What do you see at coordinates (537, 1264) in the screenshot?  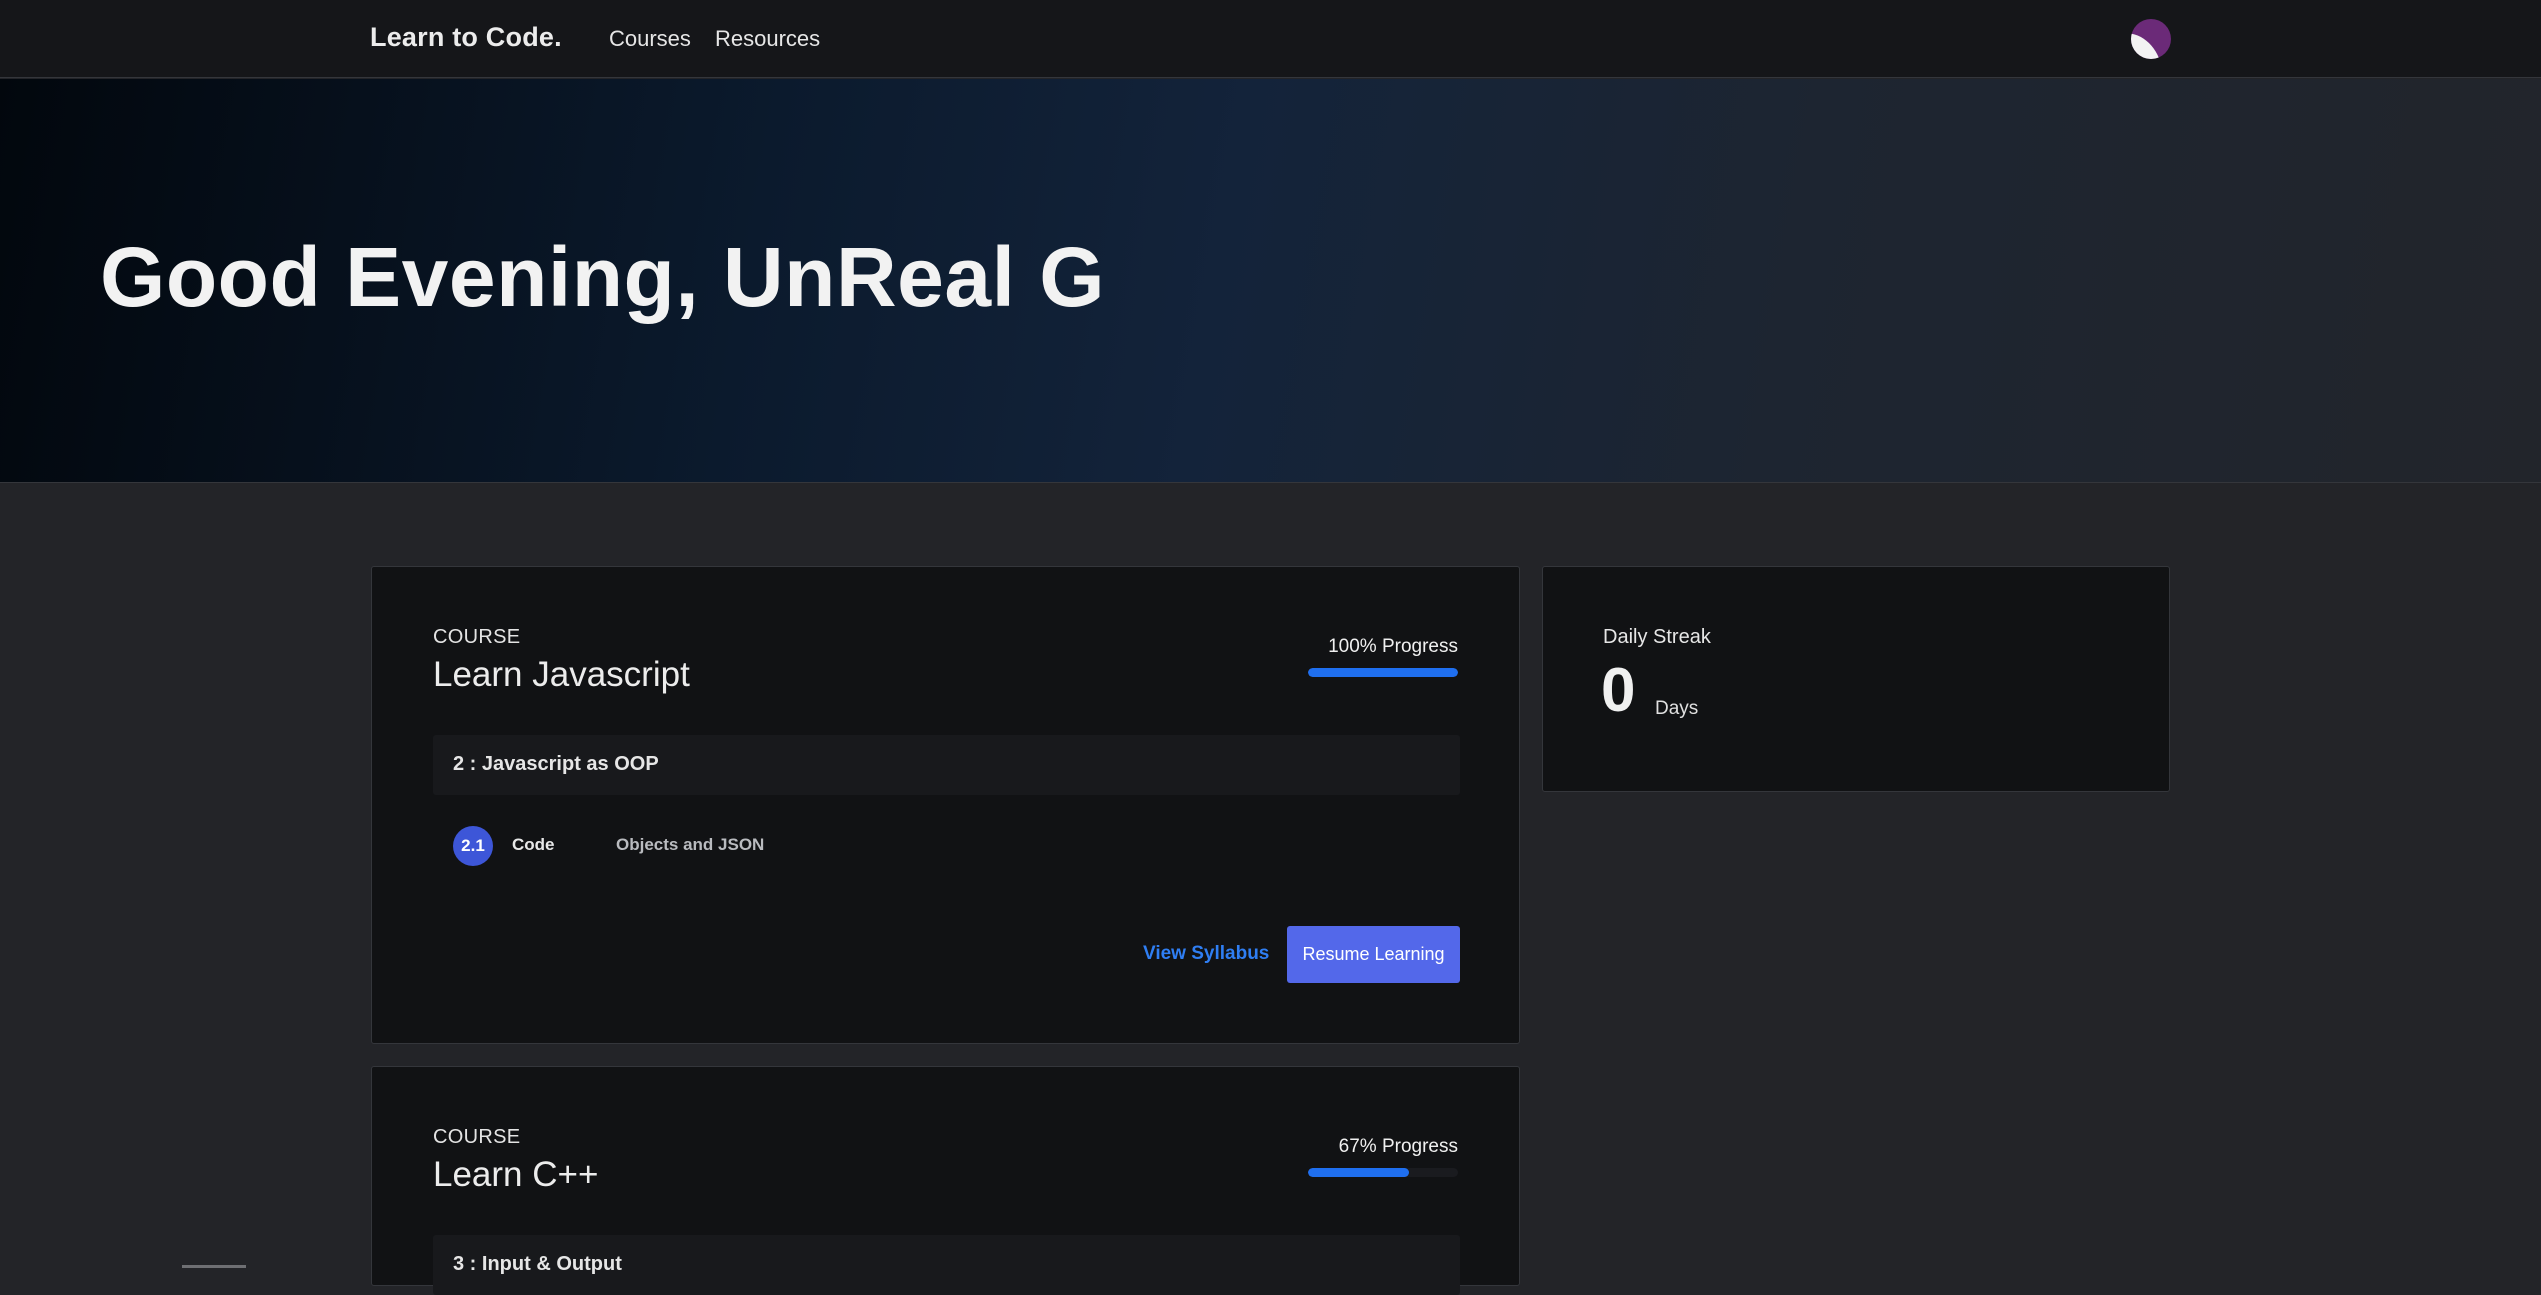 I see `module-title: 3 : Input & Output` at bounding box center [537, 1264].